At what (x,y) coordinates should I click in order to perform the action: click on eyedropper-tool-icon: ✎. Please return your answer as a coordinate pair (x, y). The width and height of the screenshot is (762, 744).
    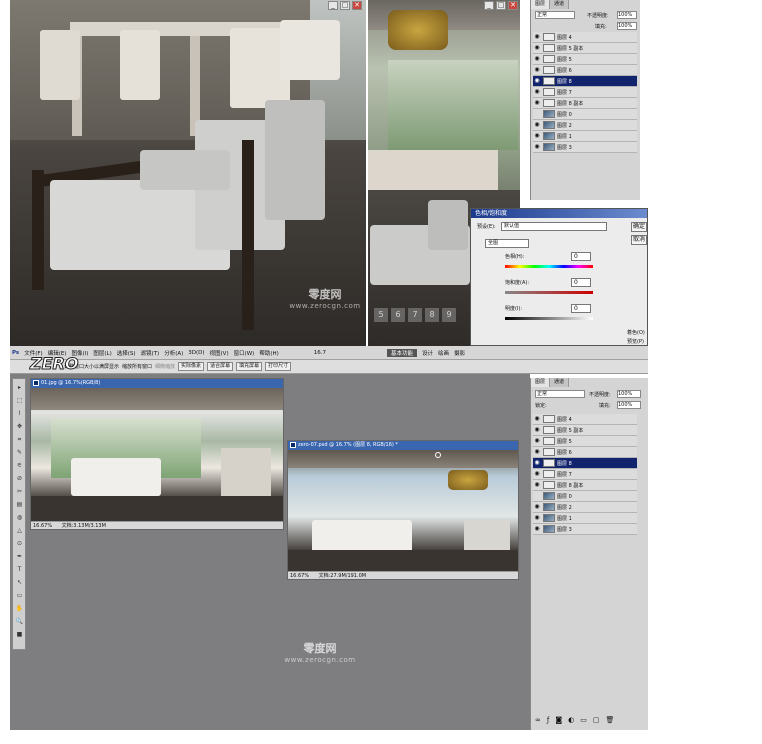
    Looking at the image, I should click on (19, 452).